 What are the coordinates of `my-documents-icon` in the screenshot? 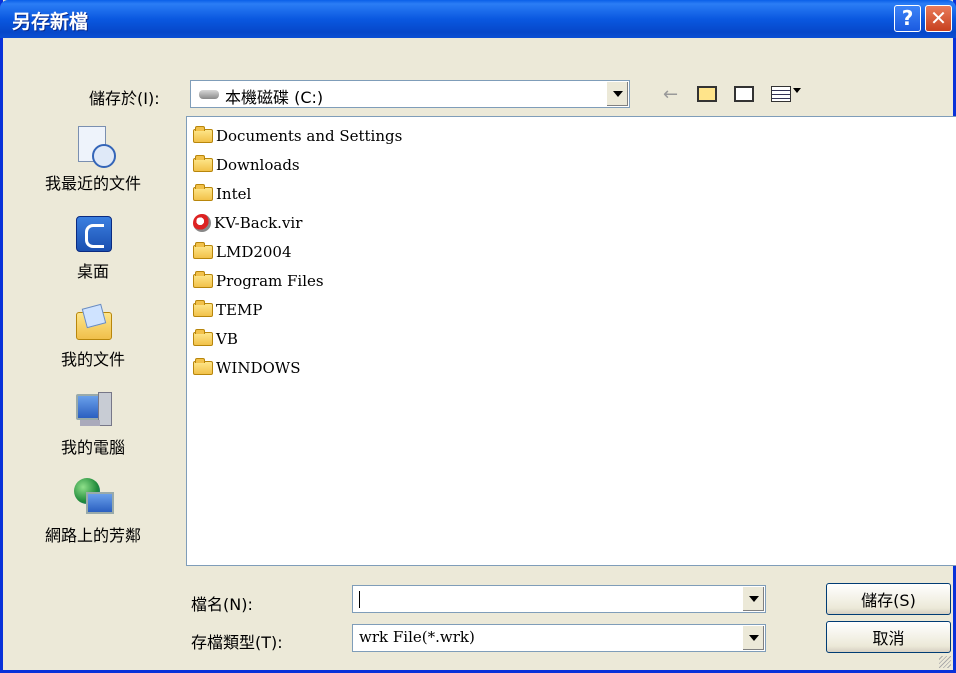 It's located at (93, 323).